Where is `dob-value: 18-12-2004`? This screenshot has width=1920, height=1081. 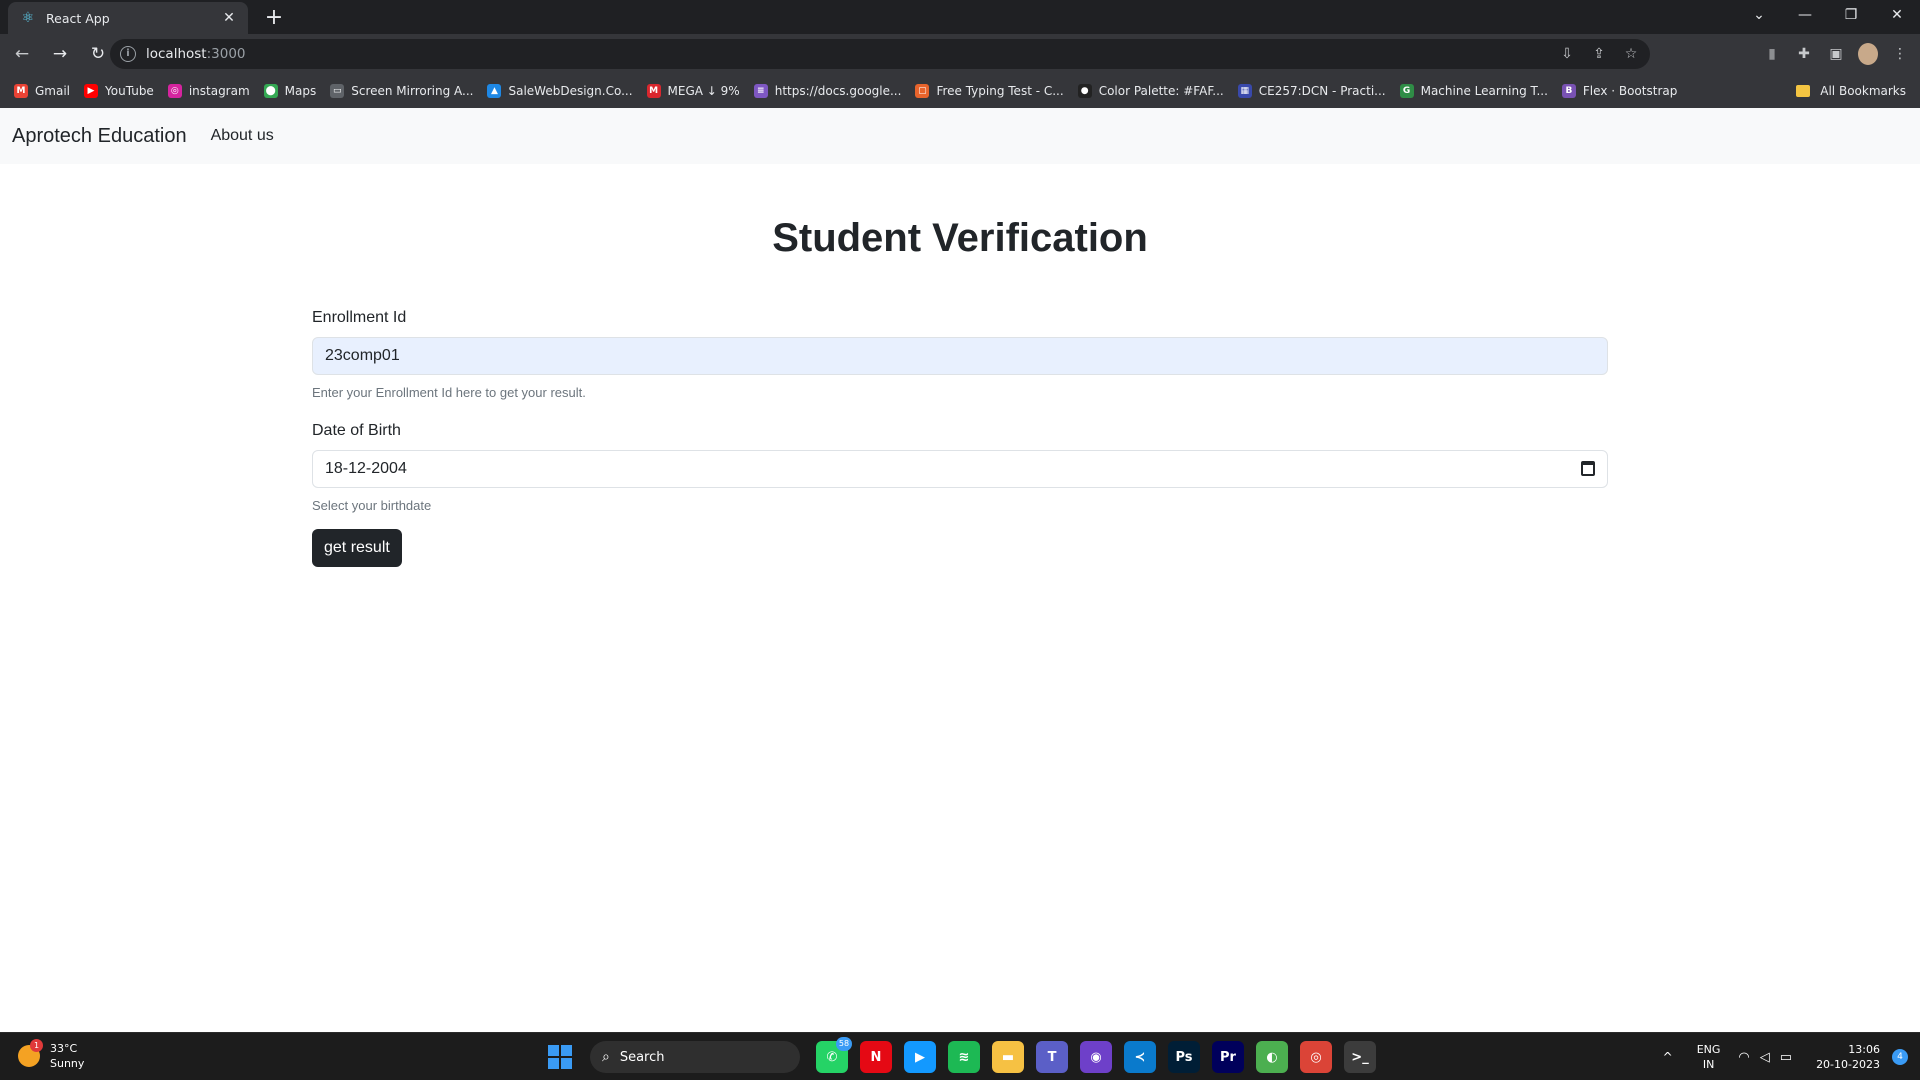
dob-value: 18-12-2004 is located at coordinates (366, 468).